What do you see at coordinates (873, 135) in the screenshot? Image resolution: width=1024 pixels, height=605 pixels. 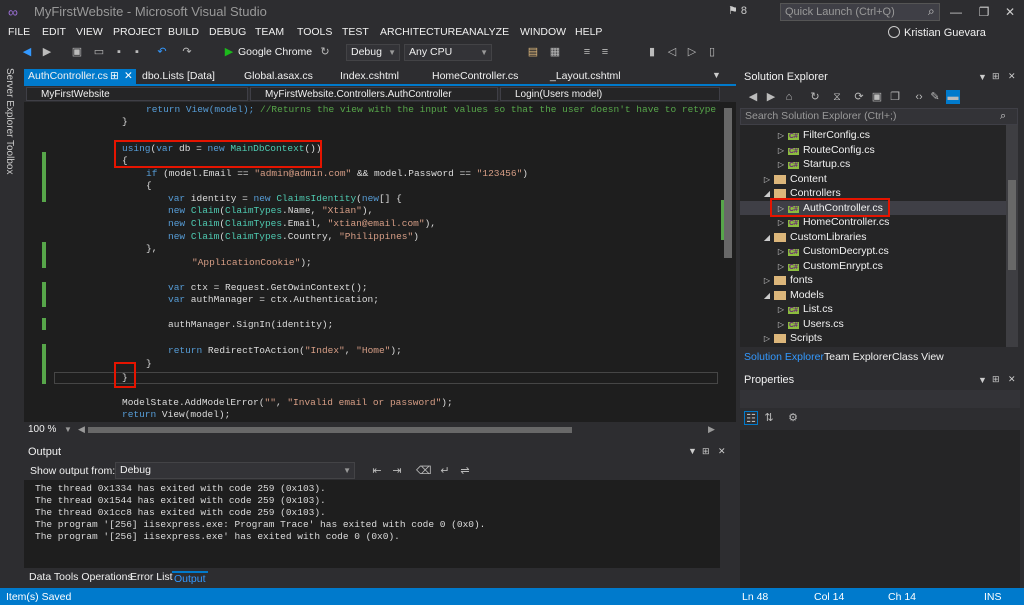 I see `tree-item: ▷ C# FilterConfig.cs` at bounding box center [873, 135].